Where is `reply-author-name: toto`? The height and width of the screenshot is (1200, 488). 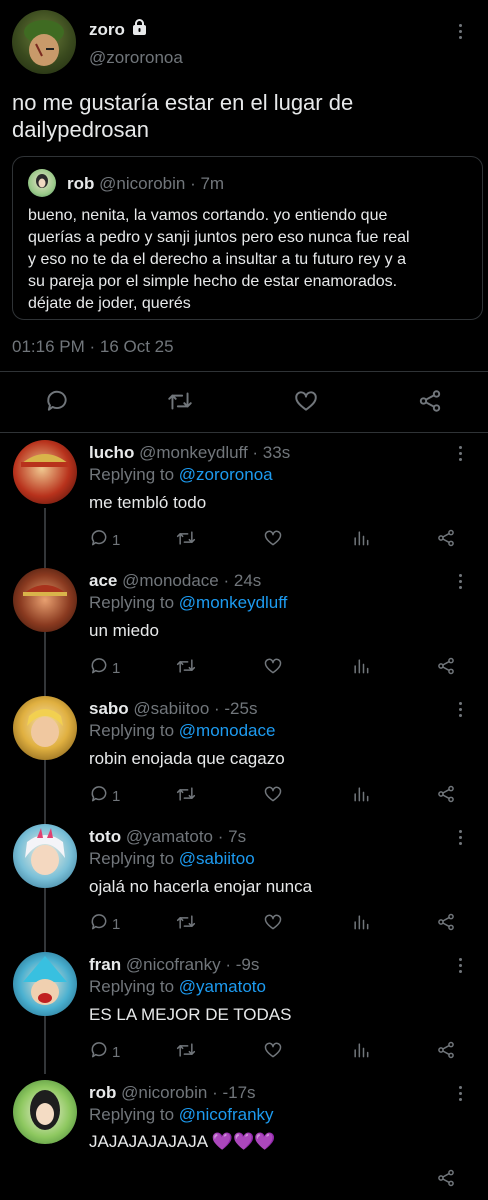 reply-author-name: toto is located at coordinates (105, 836).